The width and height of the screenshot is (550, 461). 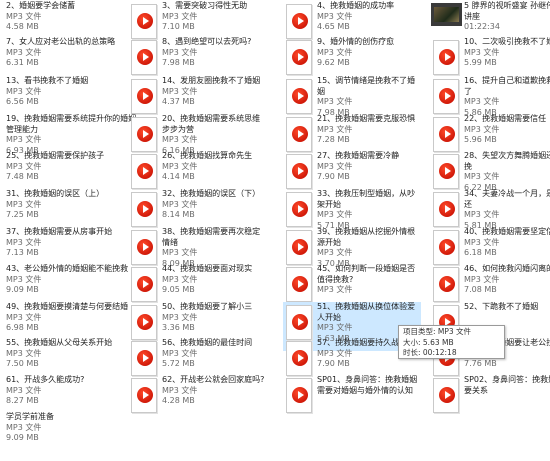 I want to click on file-name: 45、如何判断一段婚姻是否值得挽救?, so click(x=366, y=274).